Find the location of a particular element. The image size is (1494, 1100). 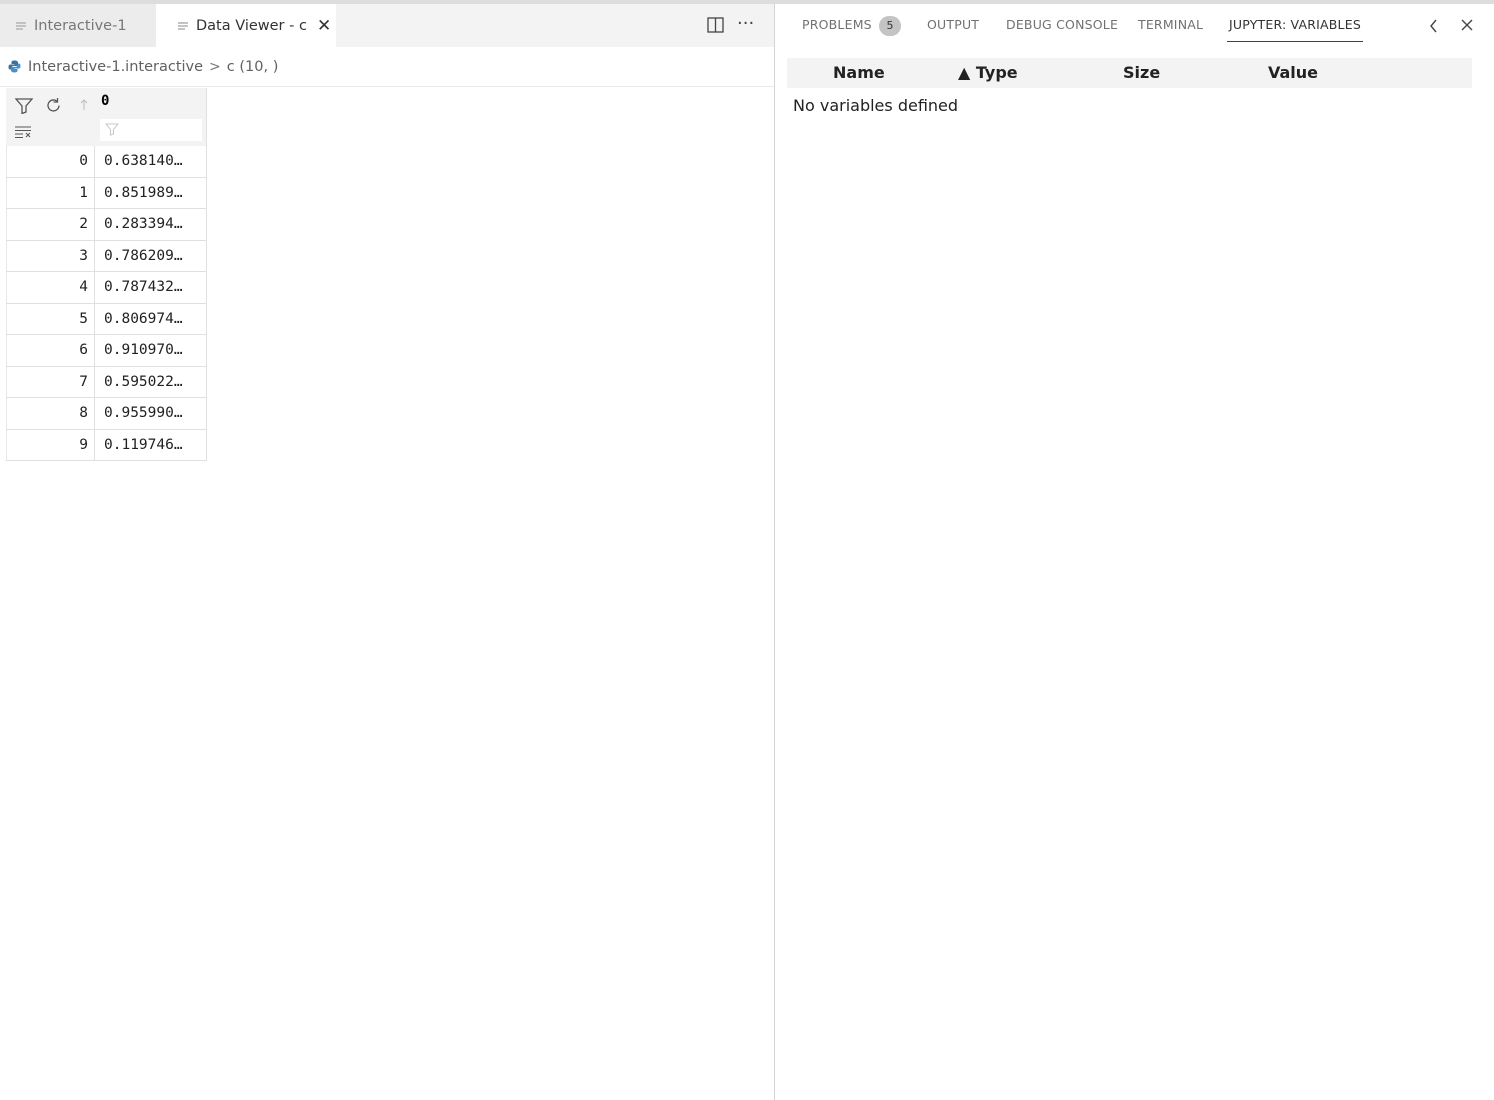

column-header-0: 0 is located at coordinates (105, 101).